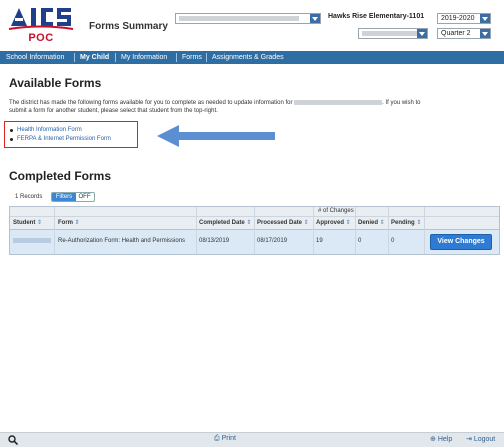 The height and width of the screenshot is (447, 504). I want to click on processed-date-cell: 08/17/2019, so click(272, 241).